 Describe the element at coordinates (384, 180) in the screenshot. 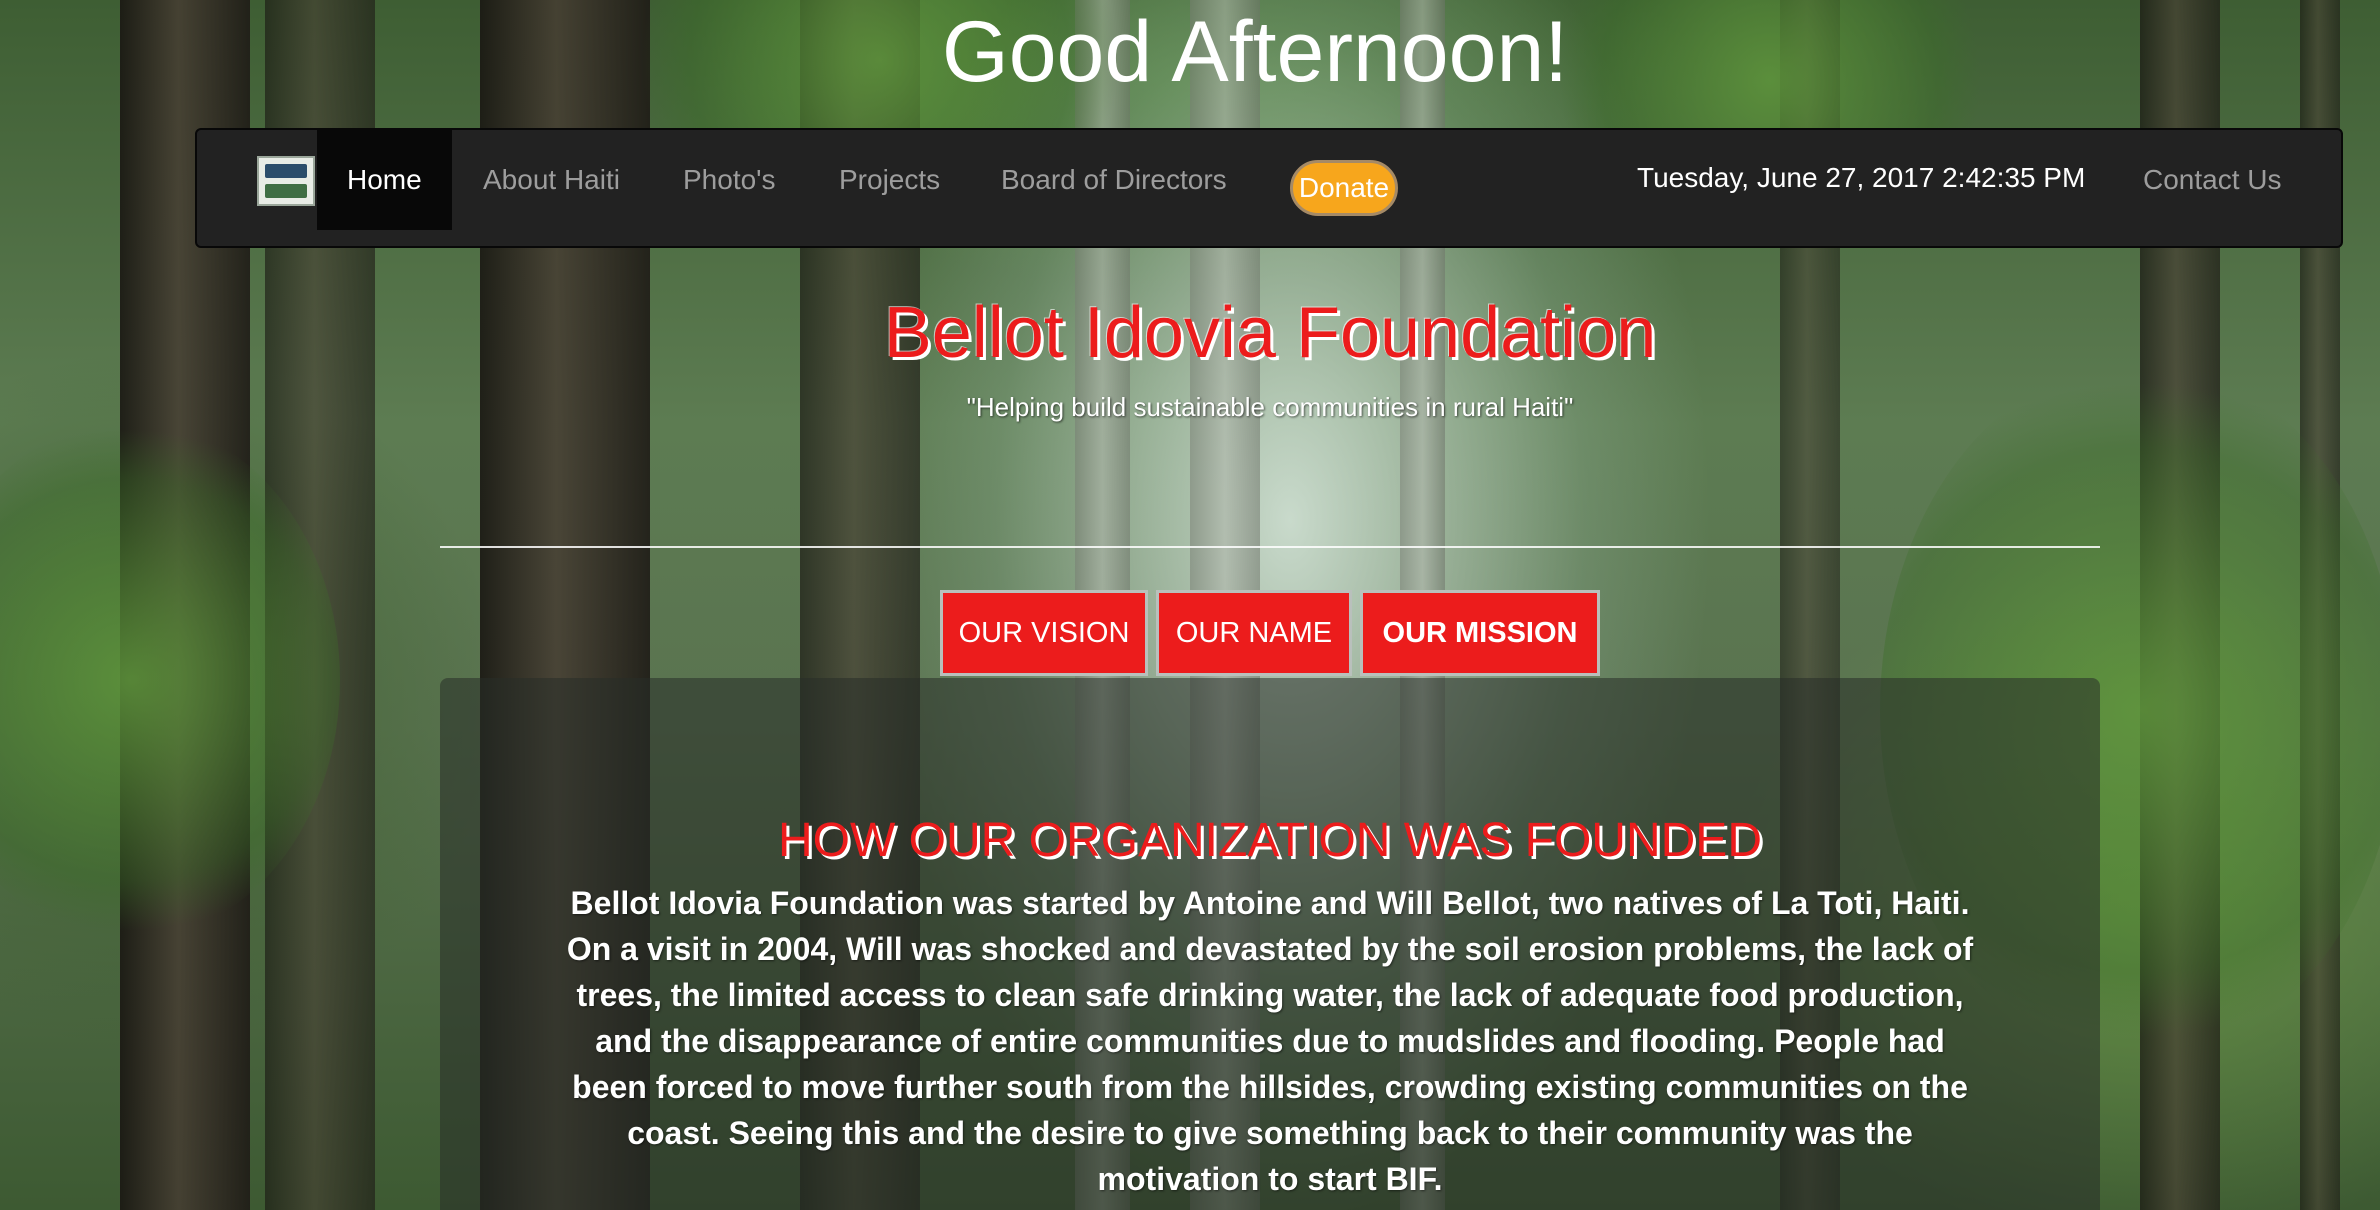

I see `nav-home-link: Home` at that location.